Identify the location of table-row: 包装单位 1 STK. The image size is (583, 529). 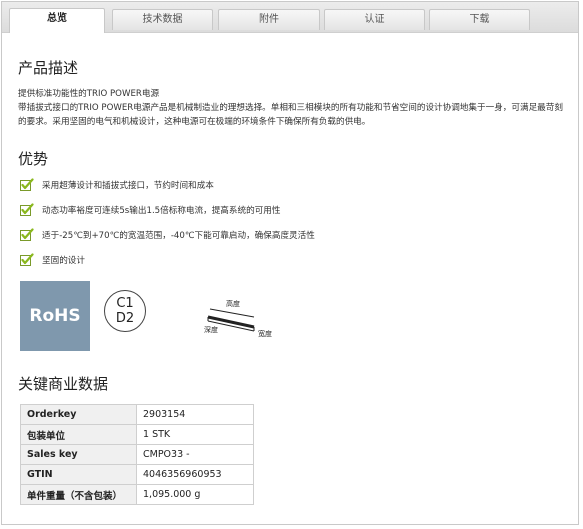
(137, 434).